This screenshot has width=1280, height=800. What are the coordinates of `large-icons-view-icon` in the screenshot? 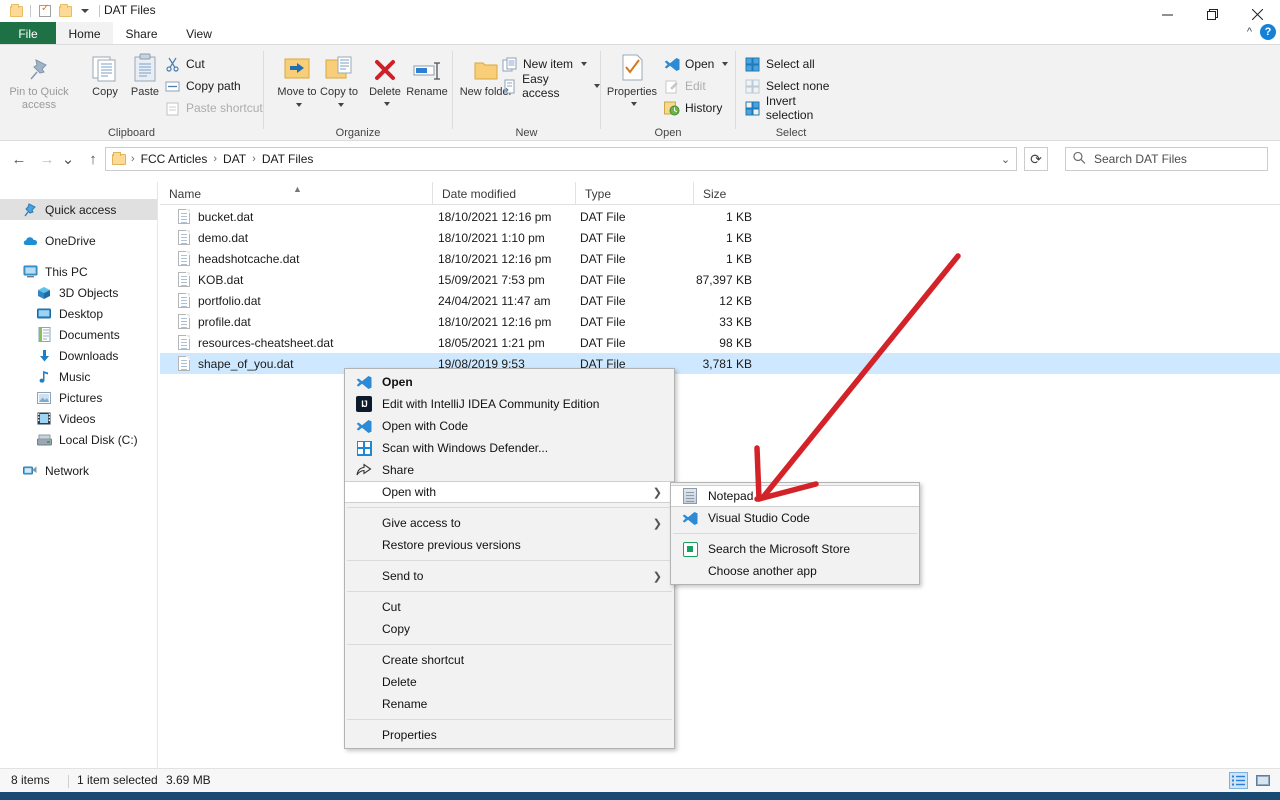 It's located at (1262, 780).